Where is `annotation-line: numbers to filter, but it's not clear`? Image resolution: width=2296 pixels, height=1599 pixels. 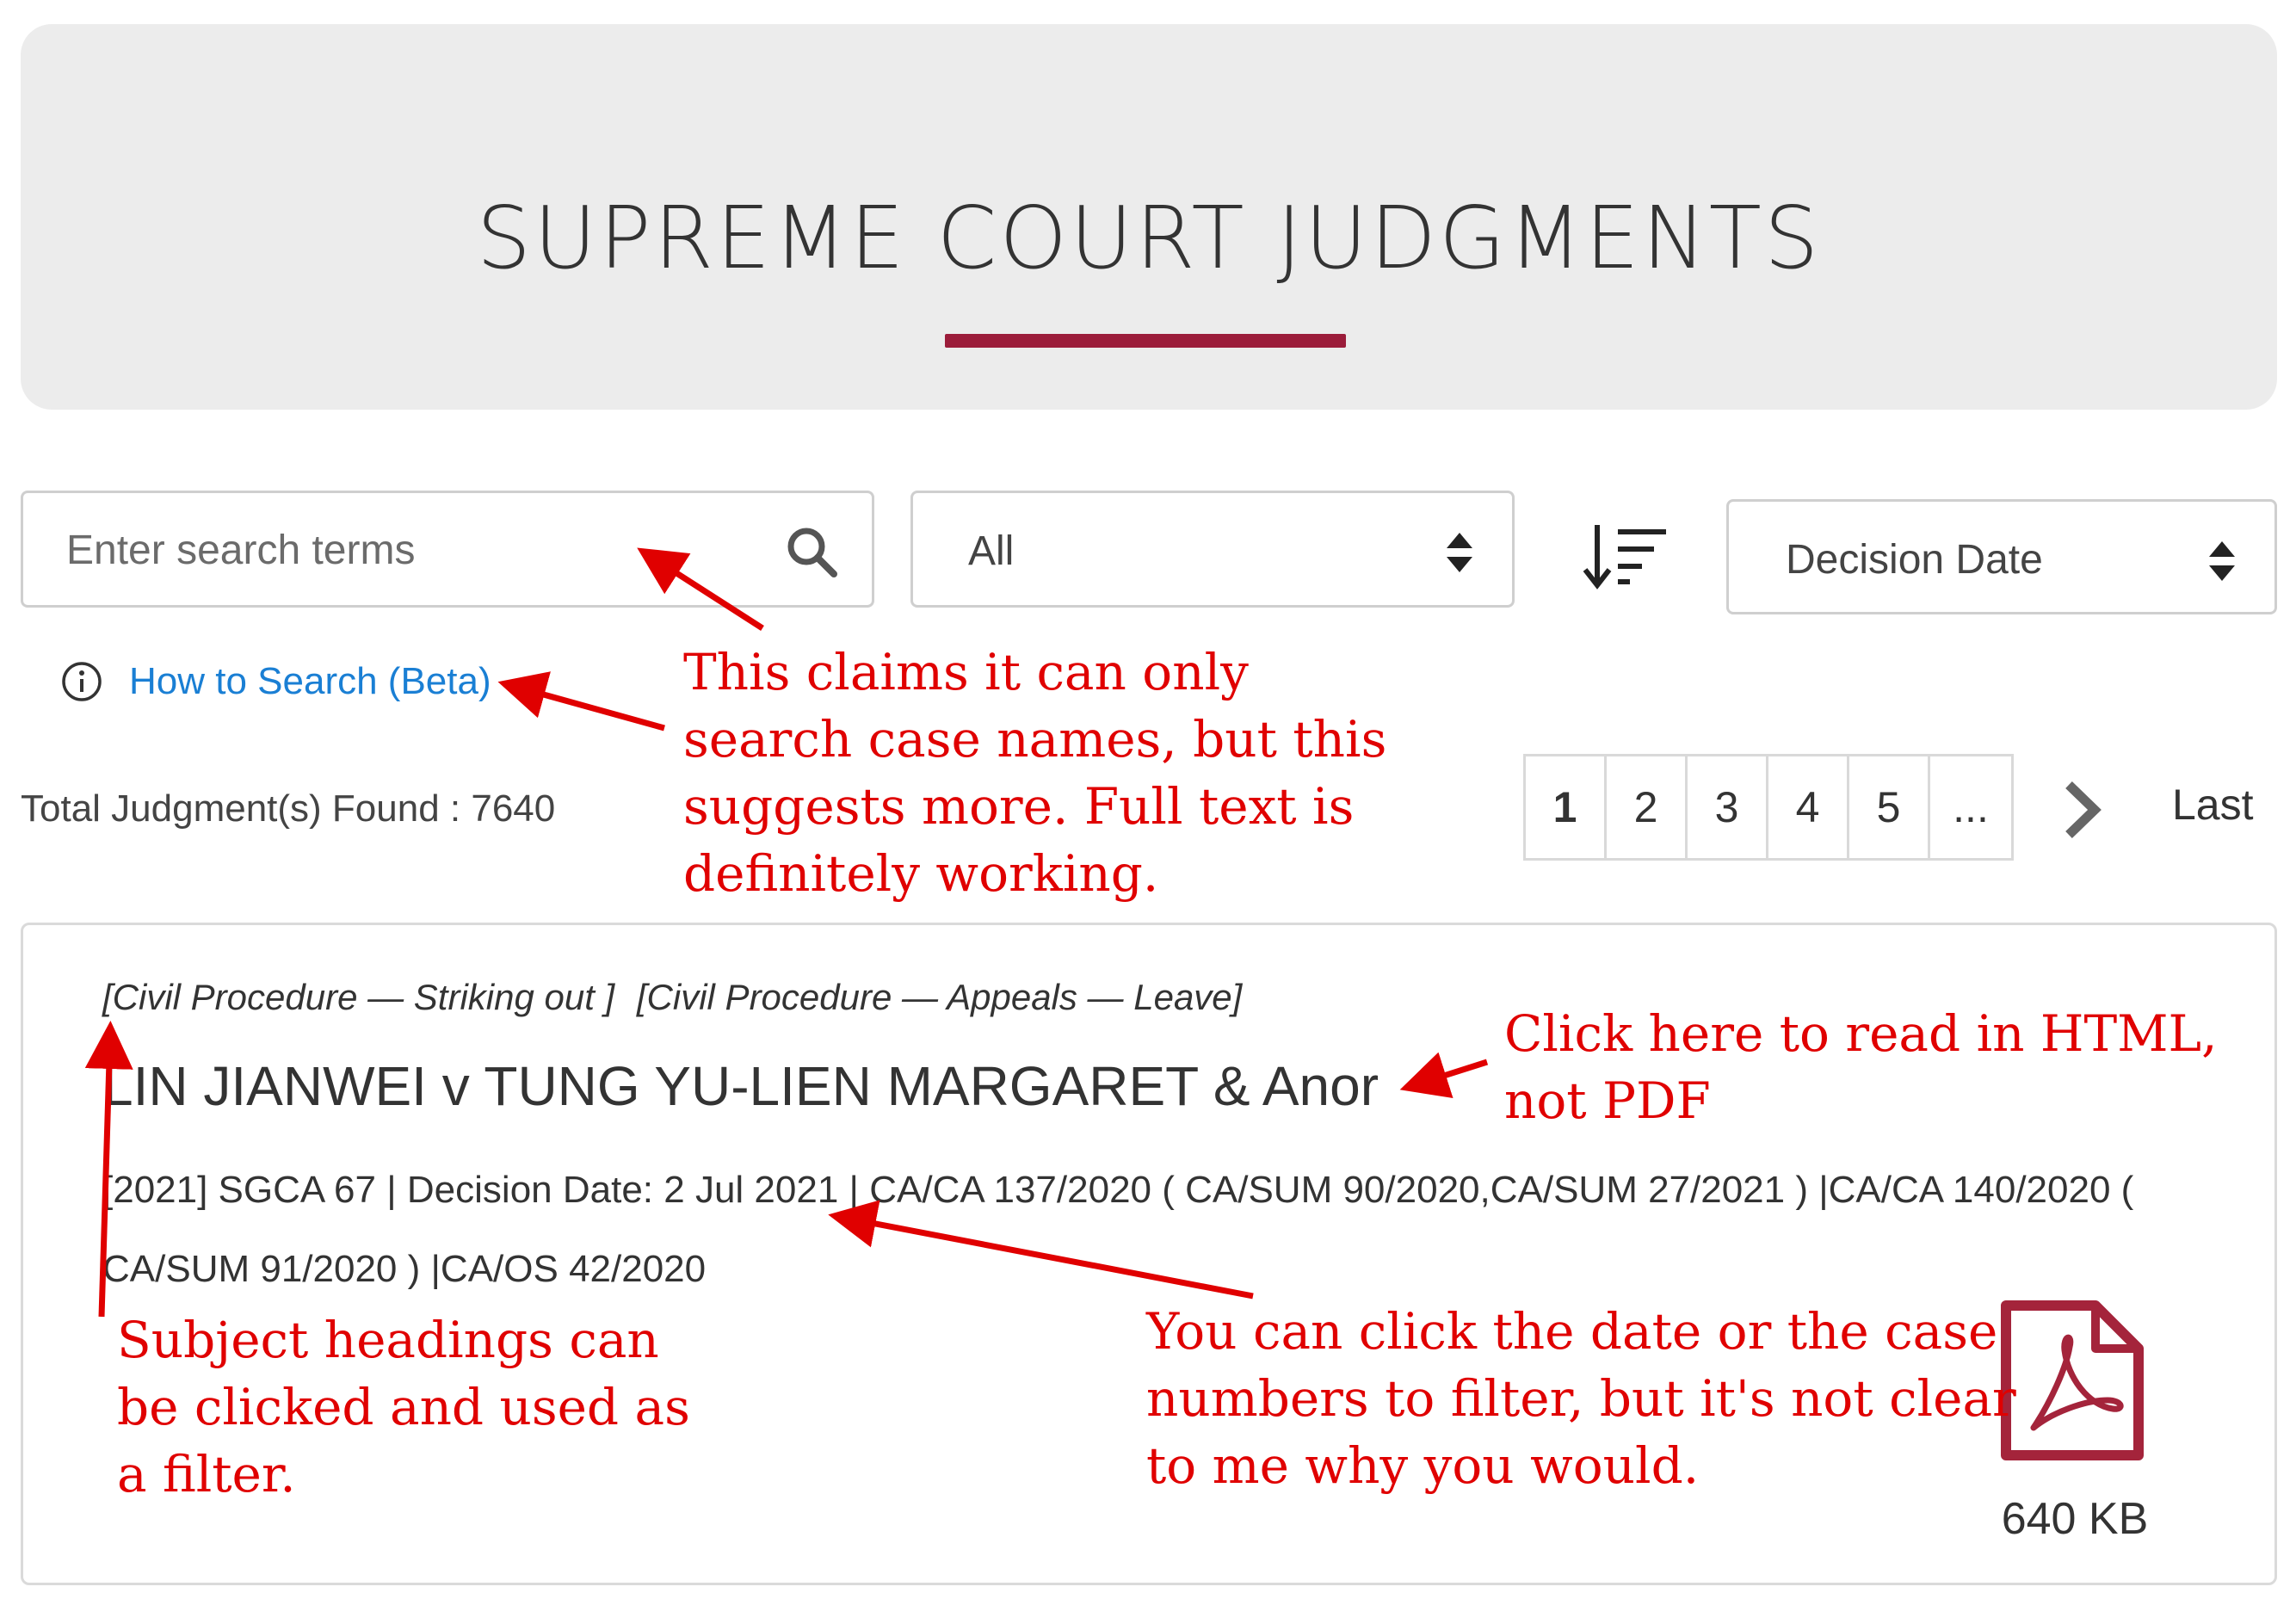 annotation-line: numbers to filter, but it's not clear is located at coordinates (1581, 1399).